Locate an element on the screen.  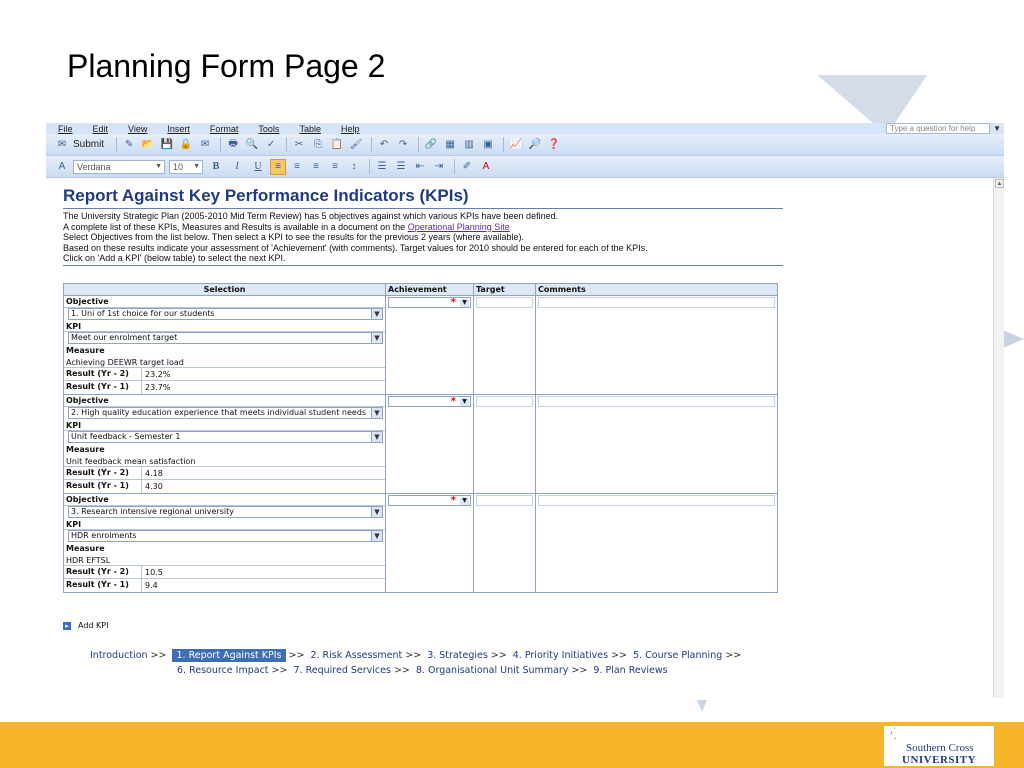
bullets-icon: ☰ is located at coordinates (401, 167).